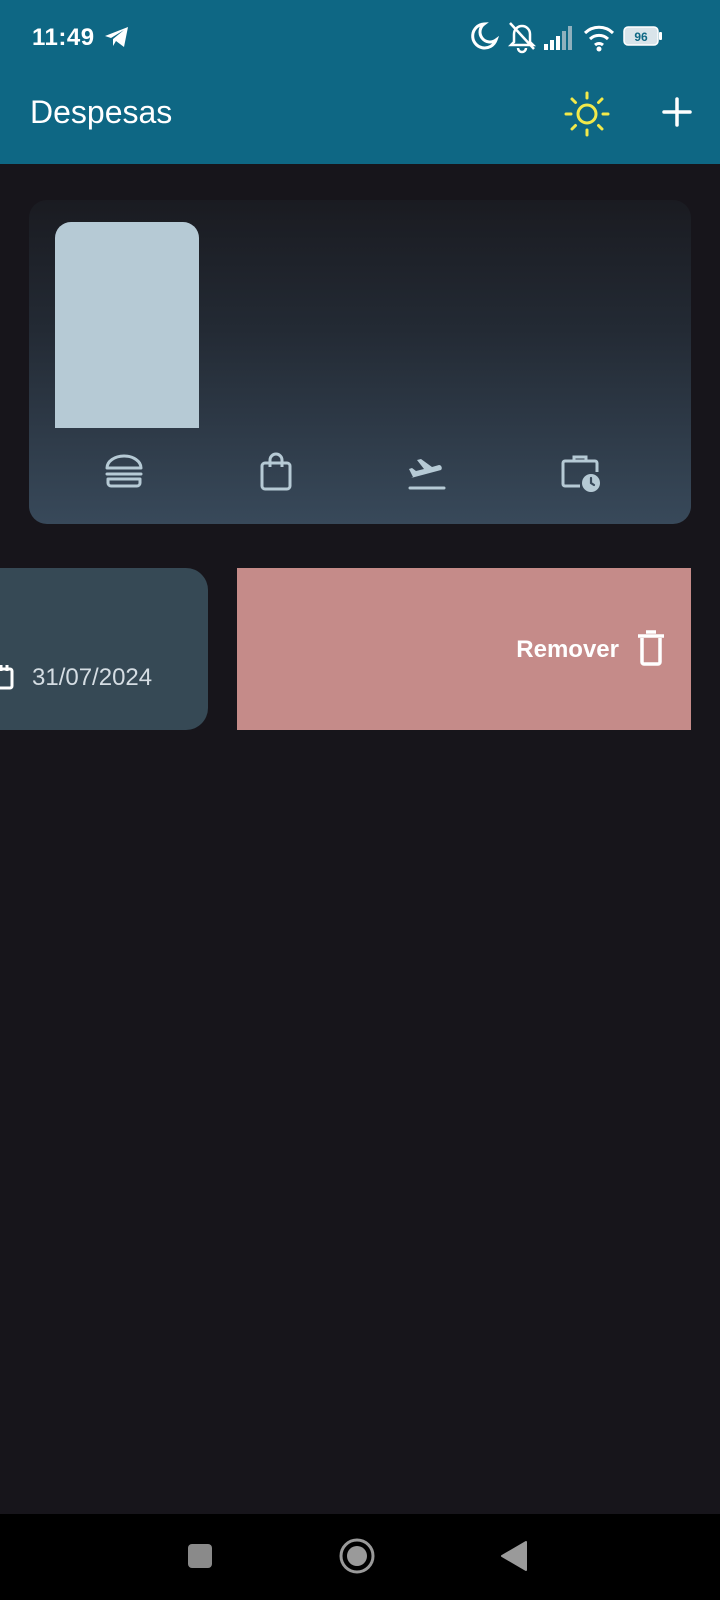 This screenshot has height=1600, width=720. What do you see at coordinates (360, 325) in the screenshot?
I see `chart-bars` at bounding box center [360, 325].